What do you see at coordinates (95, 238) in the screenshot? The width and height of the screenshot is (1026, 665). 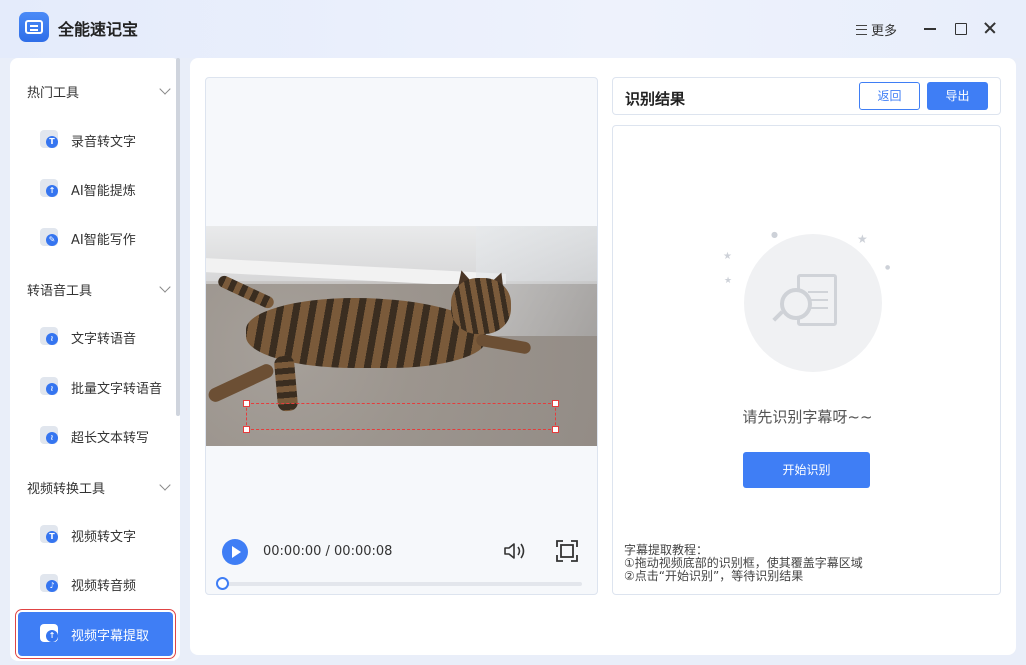 I see `sidebar-item-ai-writing: ✎ AI智能写作` at bounding box center [95, 238].